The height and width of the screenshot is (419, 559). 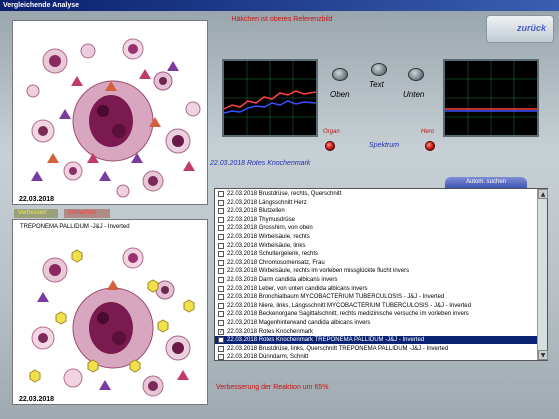 I want to click on list-item-label: 22.03.2018 Chromosomensatz, Frau, so click(x=276, y=262).